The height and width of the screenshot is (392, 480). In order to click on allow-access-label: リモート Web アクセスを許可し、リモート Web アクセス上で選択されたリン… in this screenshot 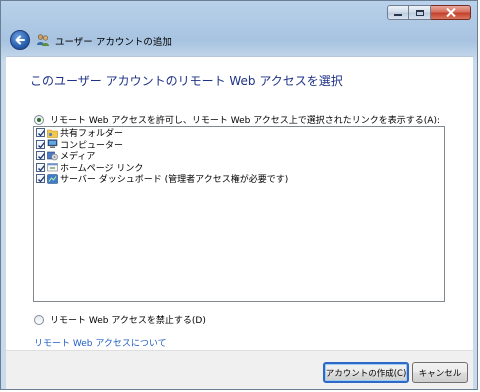, I will do `click(245, 121)`.